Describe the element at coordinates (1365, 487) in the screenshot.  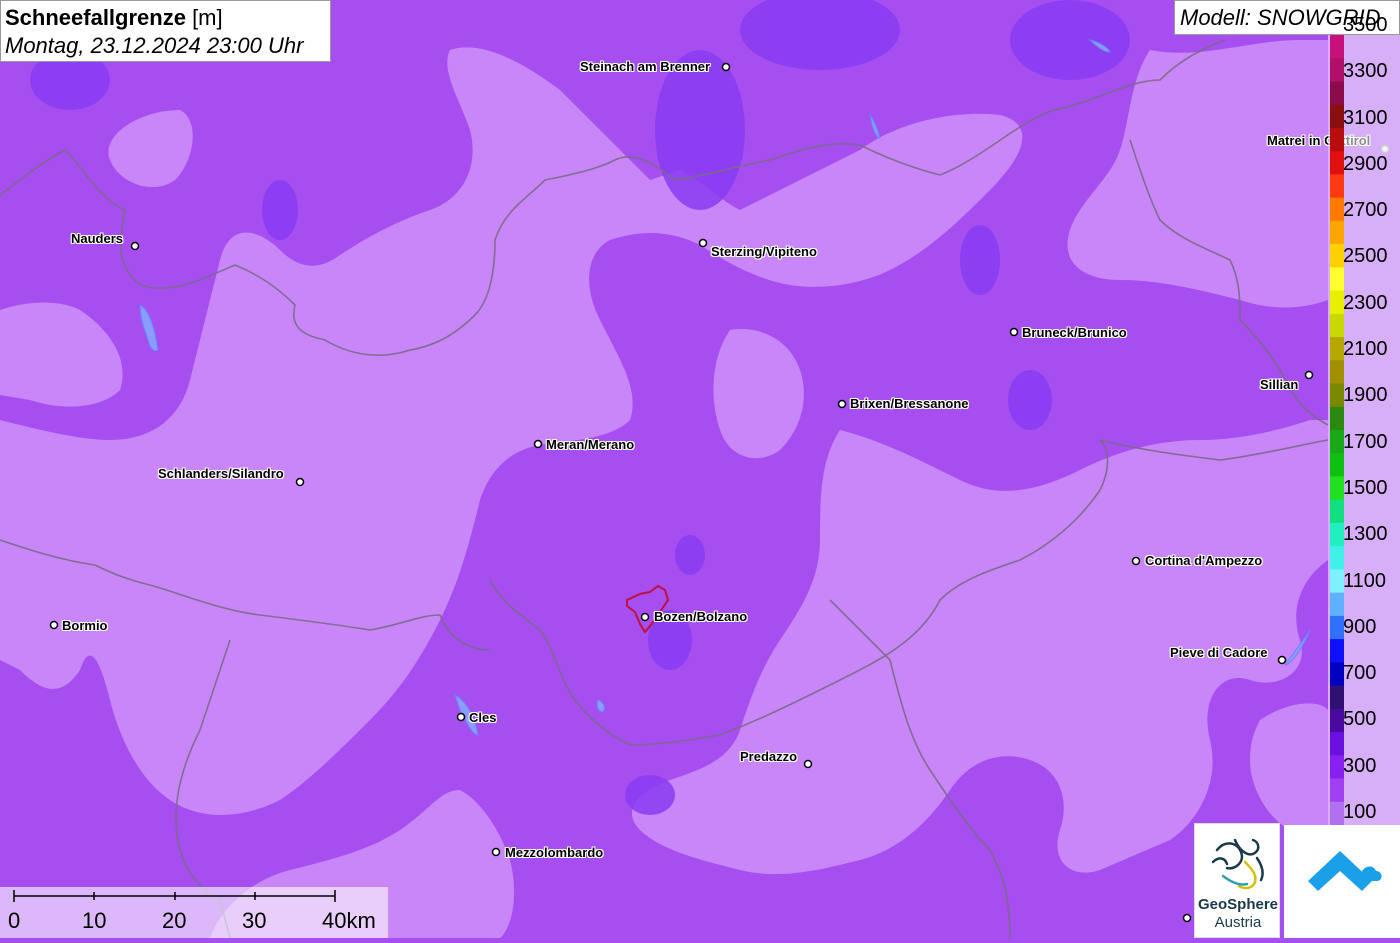
I see `legend-label: 1500` at that location.